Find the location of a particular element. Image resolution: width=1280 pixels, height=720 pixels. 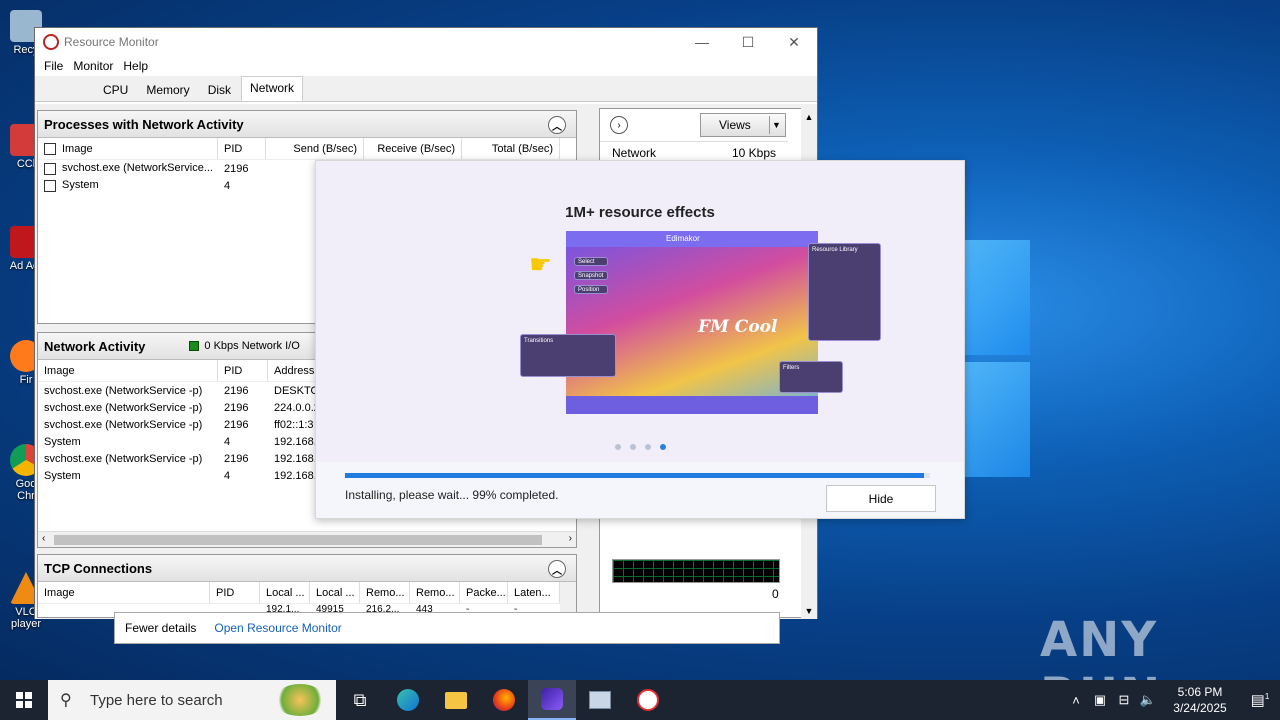

fewer-details-link: Fewer details is located at coordinates (160, 628).